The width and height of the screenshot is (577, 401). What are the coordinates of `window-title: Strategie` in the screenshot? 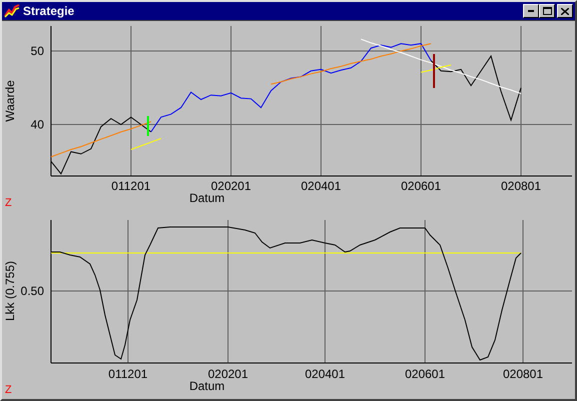 It's located at (49, 11).